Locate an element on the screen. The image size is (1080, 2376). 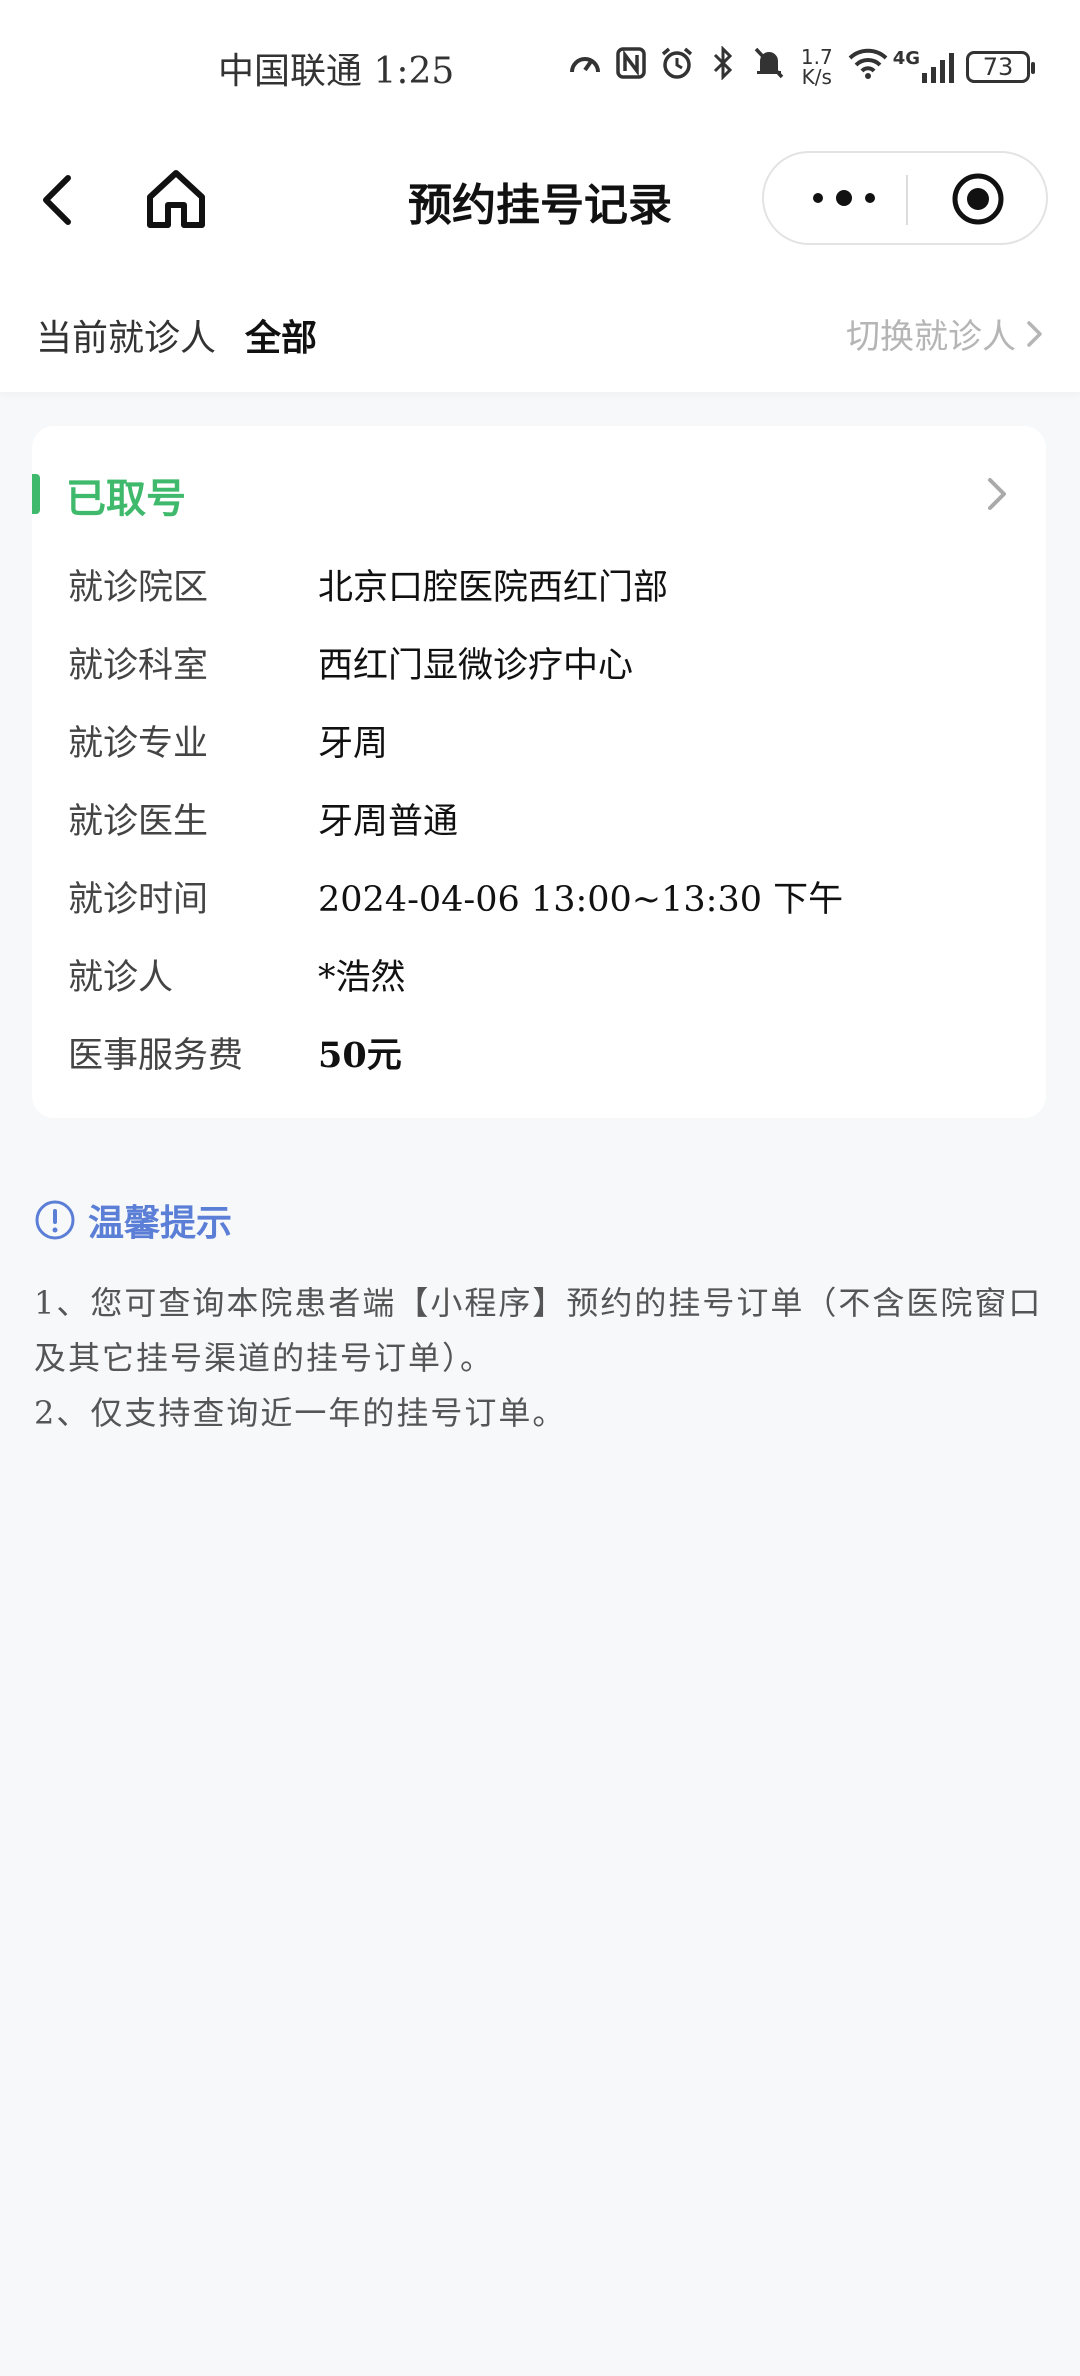
field-row-specialty: 就诊专业 牙周 is located at coordinates (548, 740).